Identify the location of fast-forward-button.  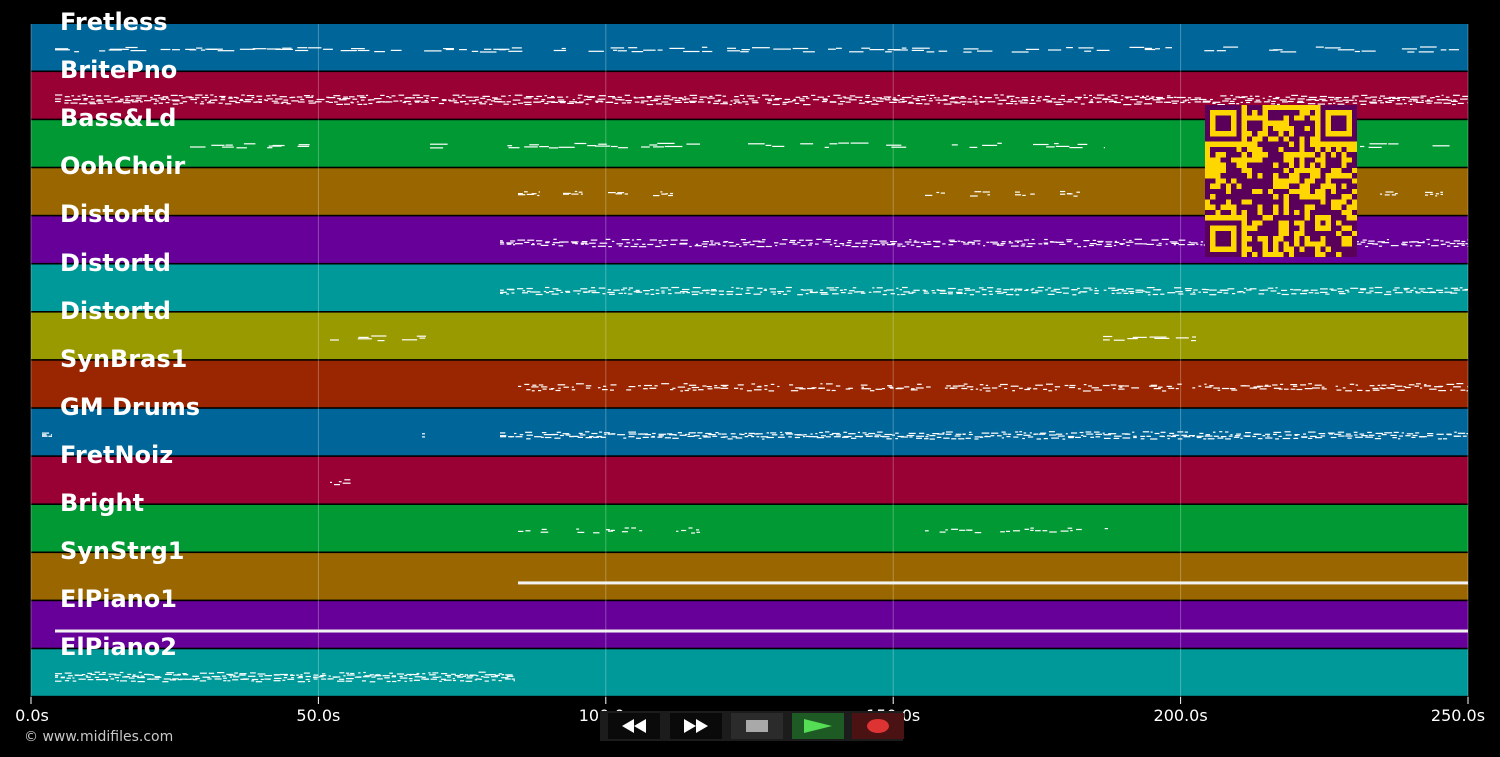
(696, 726).